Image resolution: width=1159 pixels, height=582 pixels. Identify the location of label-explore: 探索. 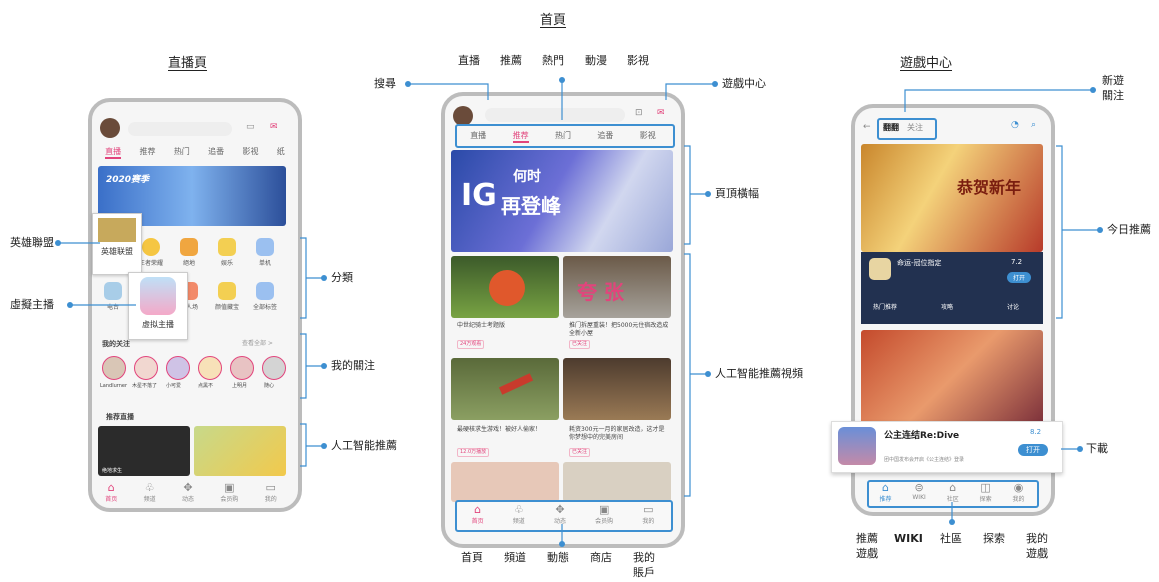
(994, 538).